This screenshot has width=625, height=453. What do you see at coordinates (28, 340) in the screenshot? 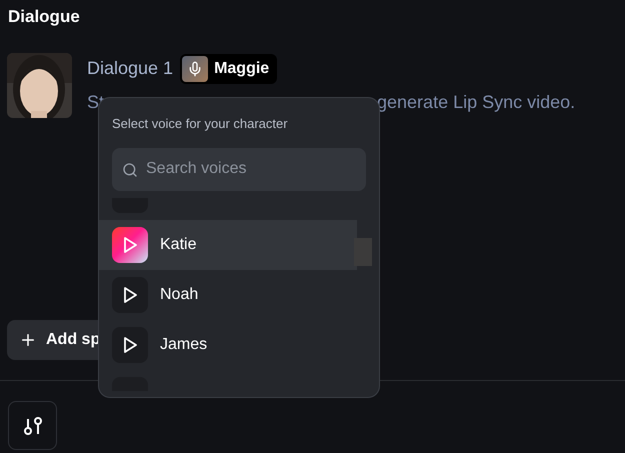
I see `plus-icon` at bounding box center [28, 340].